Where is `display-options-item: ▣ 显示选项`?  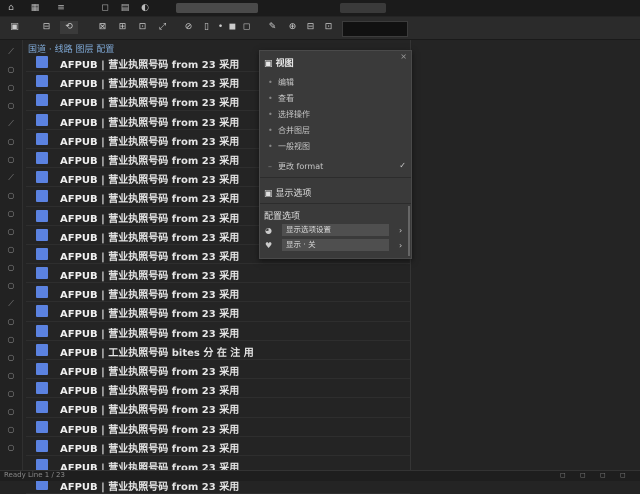
display-options-item: ▣ 显示选项 is located at coordinates (287, 192).